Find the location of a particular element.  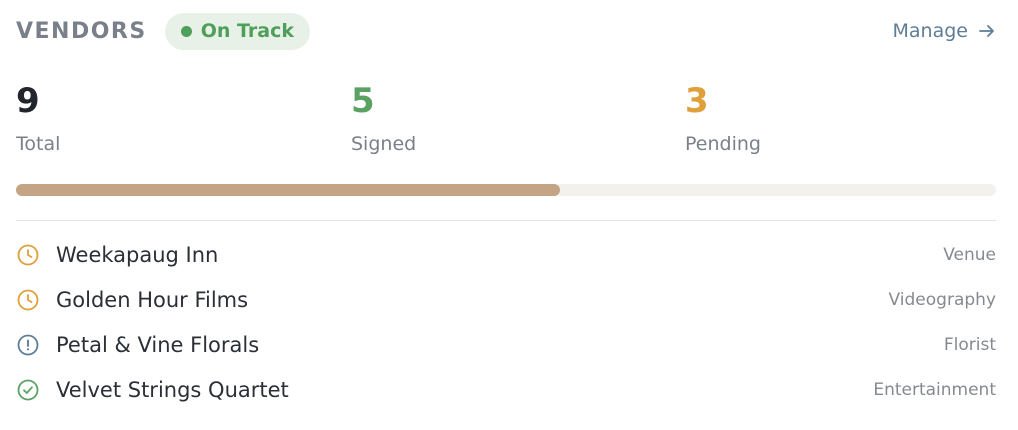

status-badge: On Track is located at coordinates (237, 31).